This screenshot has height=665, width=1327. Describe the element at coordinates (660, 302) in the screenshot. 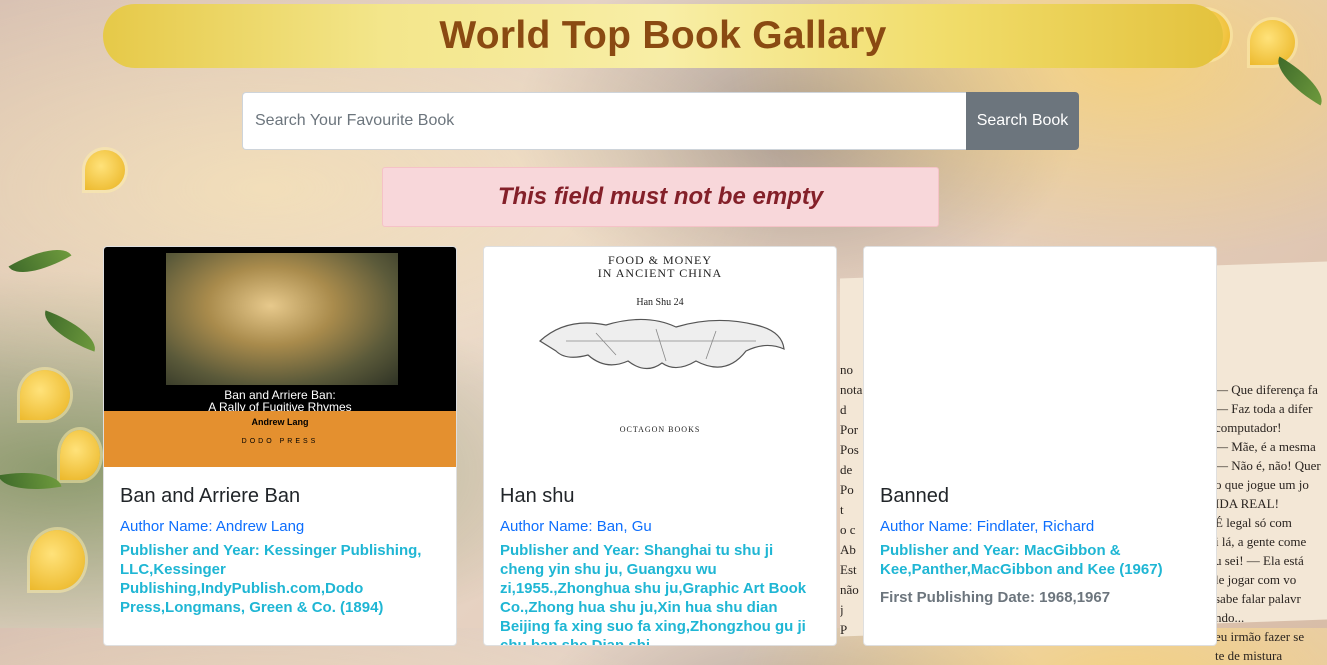

I see `cover-subtitle: Han Shu 24` at that location.